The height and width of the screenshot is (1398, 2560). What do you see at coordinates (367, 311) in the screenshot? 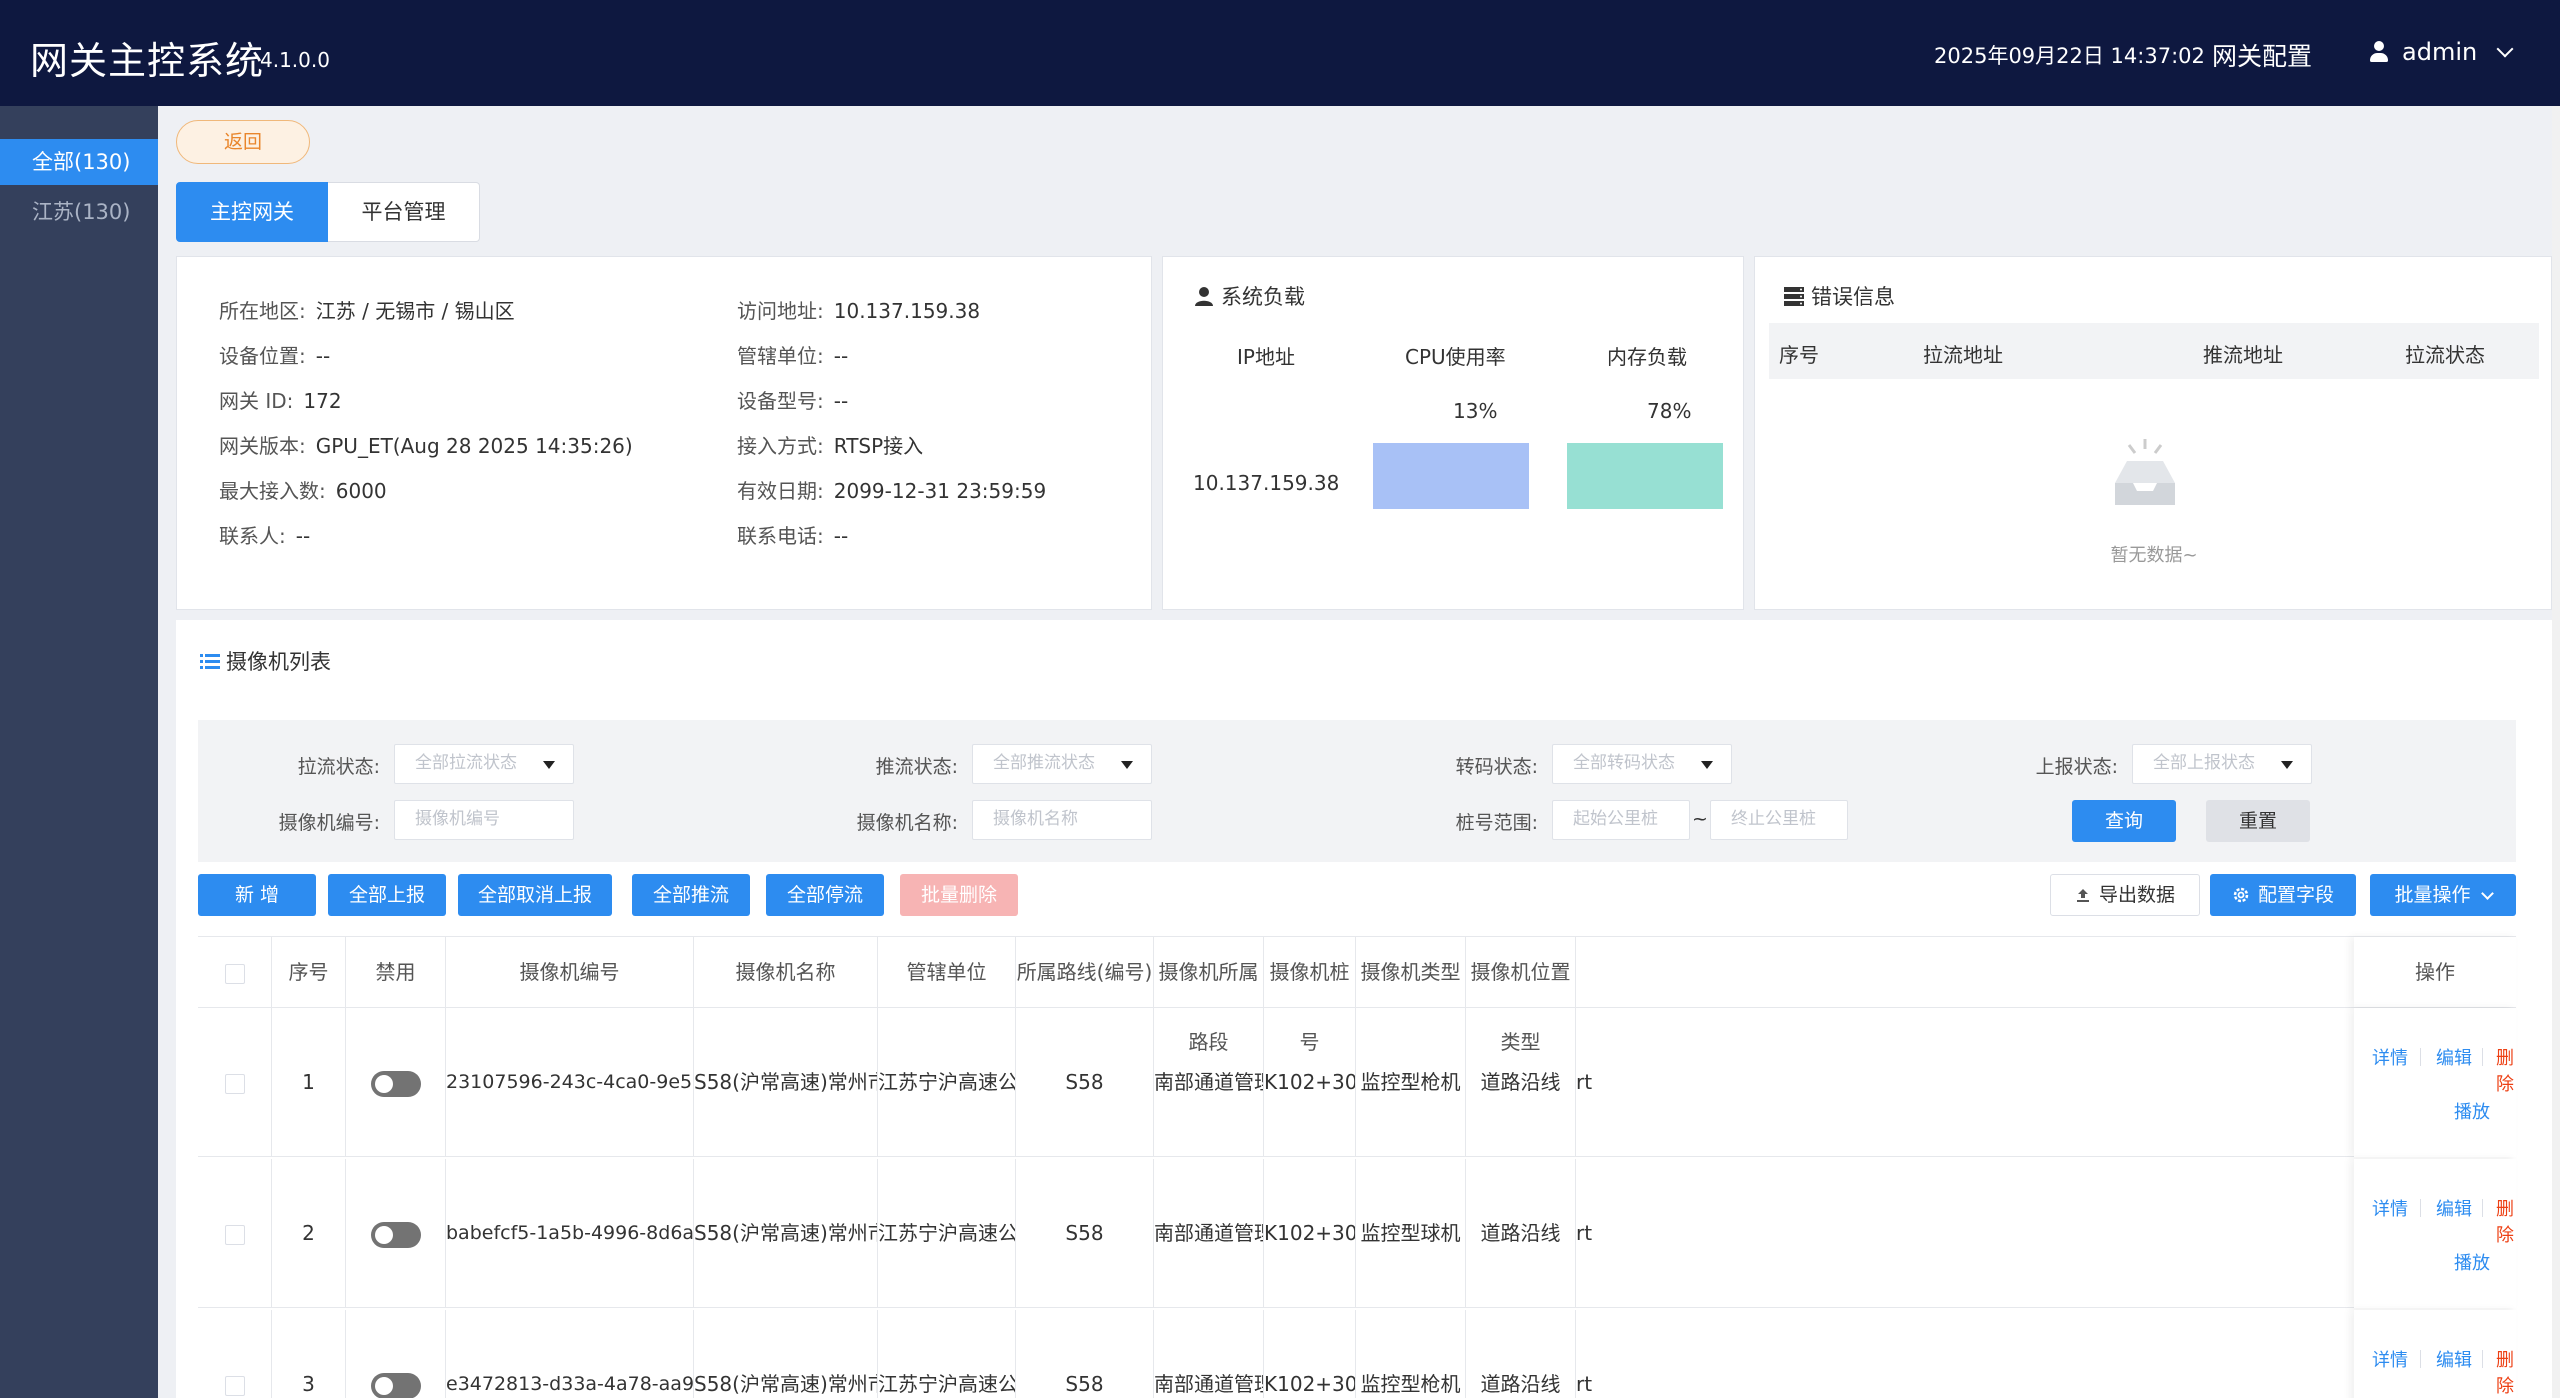
I see `info-region: 所在地区: 江苏 / 无锡市 / 锡山区` at bounding box center [367, 311].